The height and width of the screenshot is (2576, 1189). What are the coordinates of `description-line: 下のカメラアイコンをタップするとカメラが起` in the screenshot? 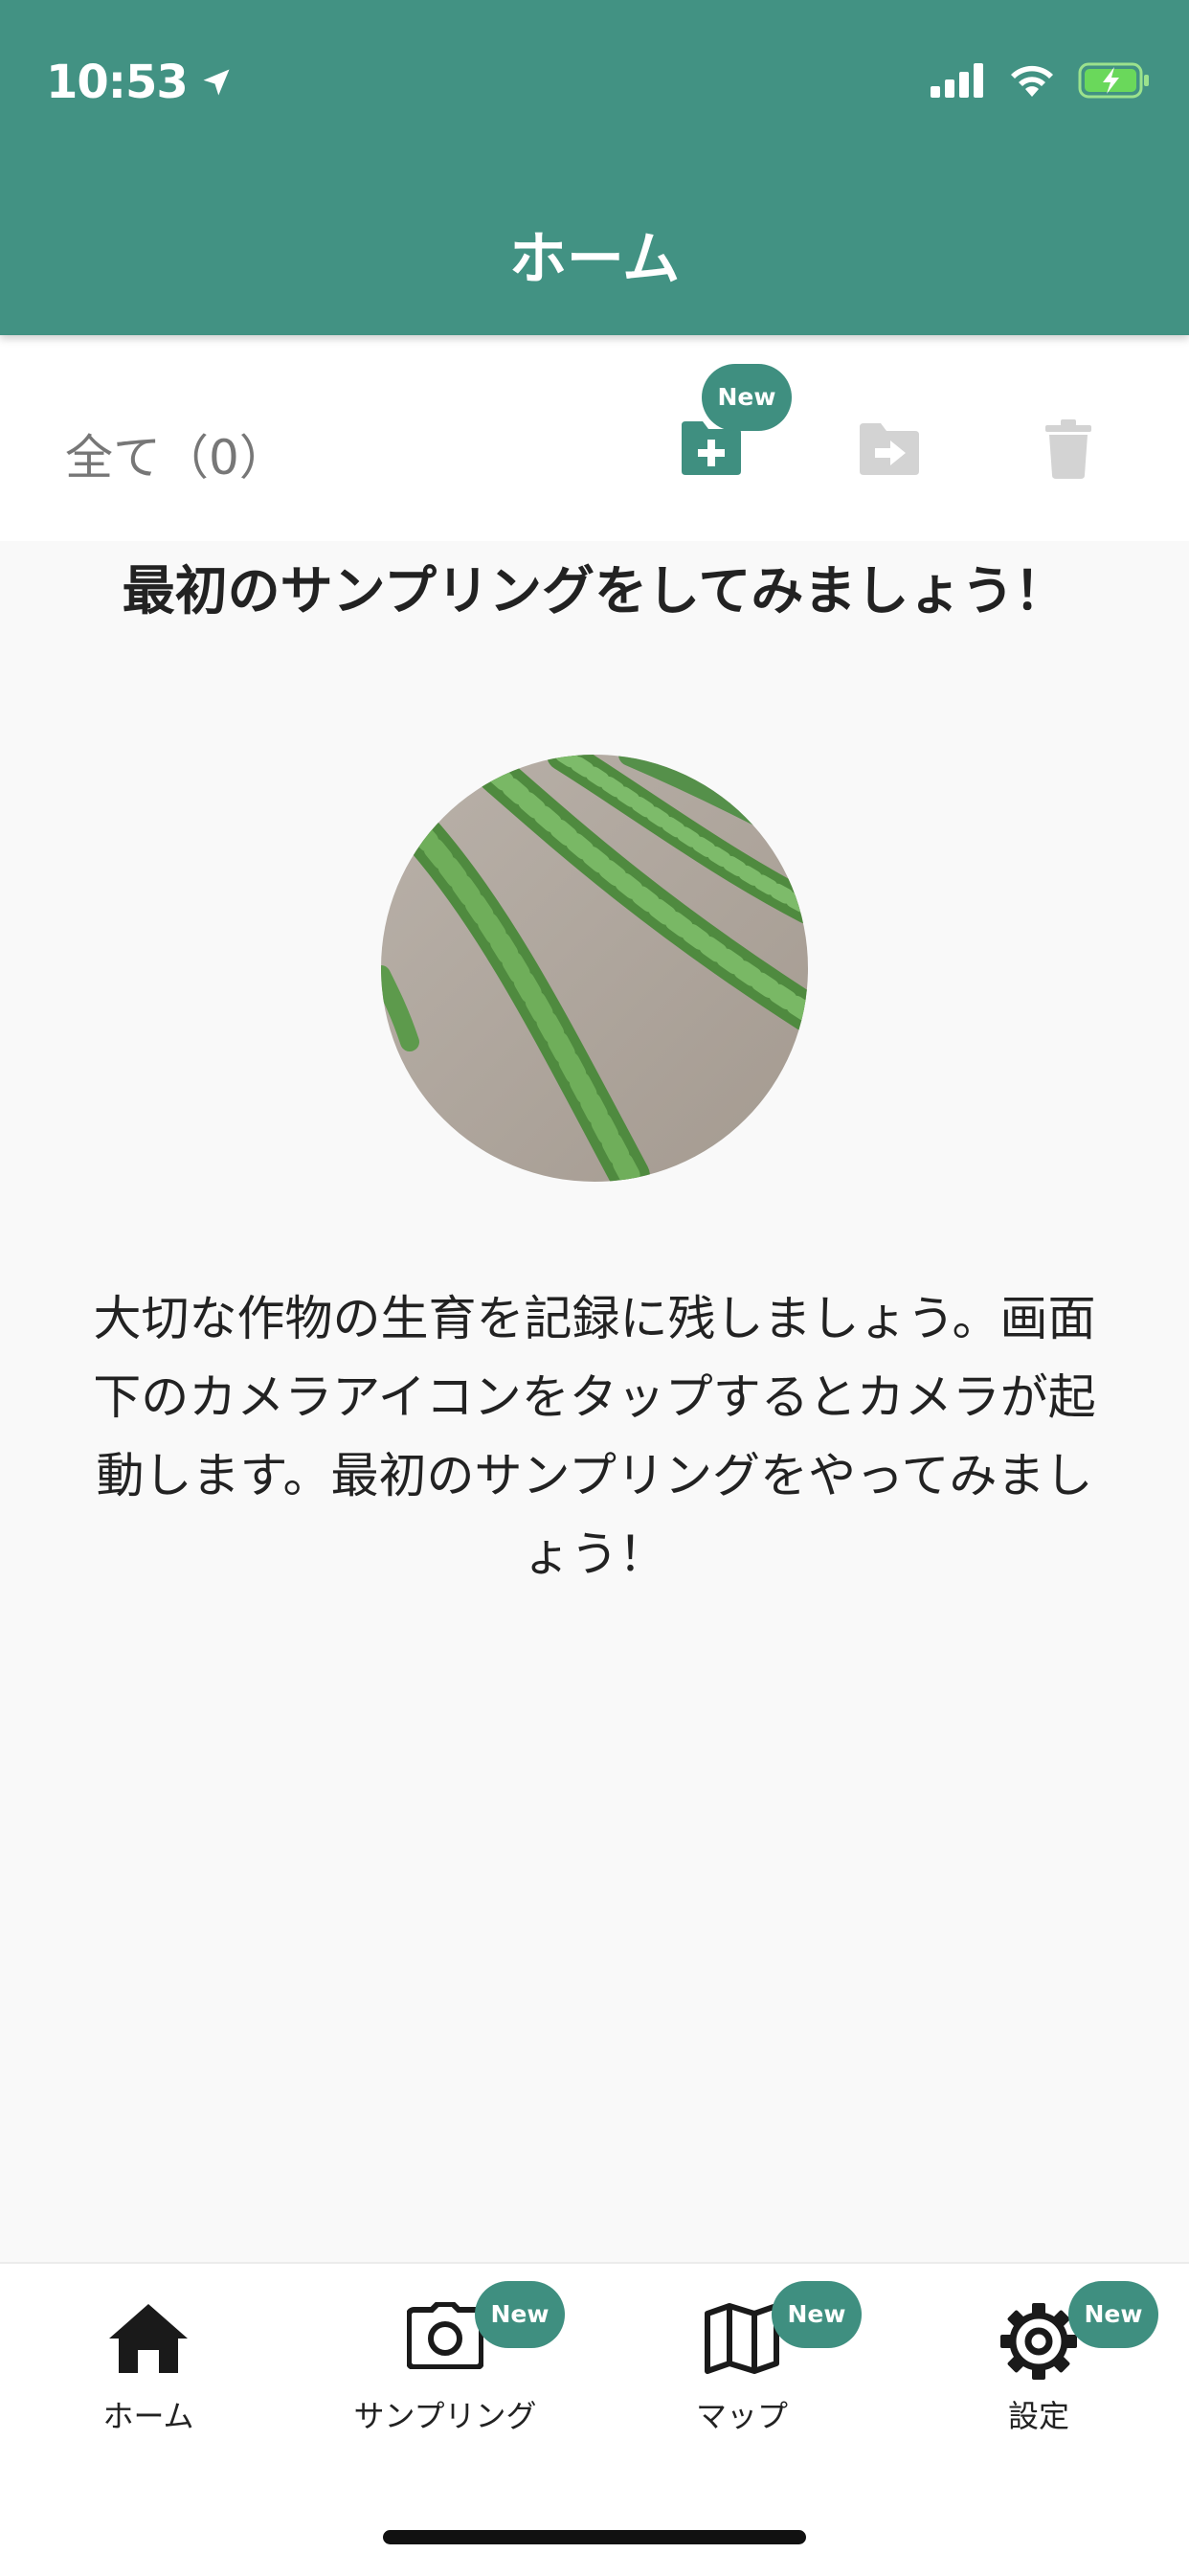 It's located at (594, 1397).